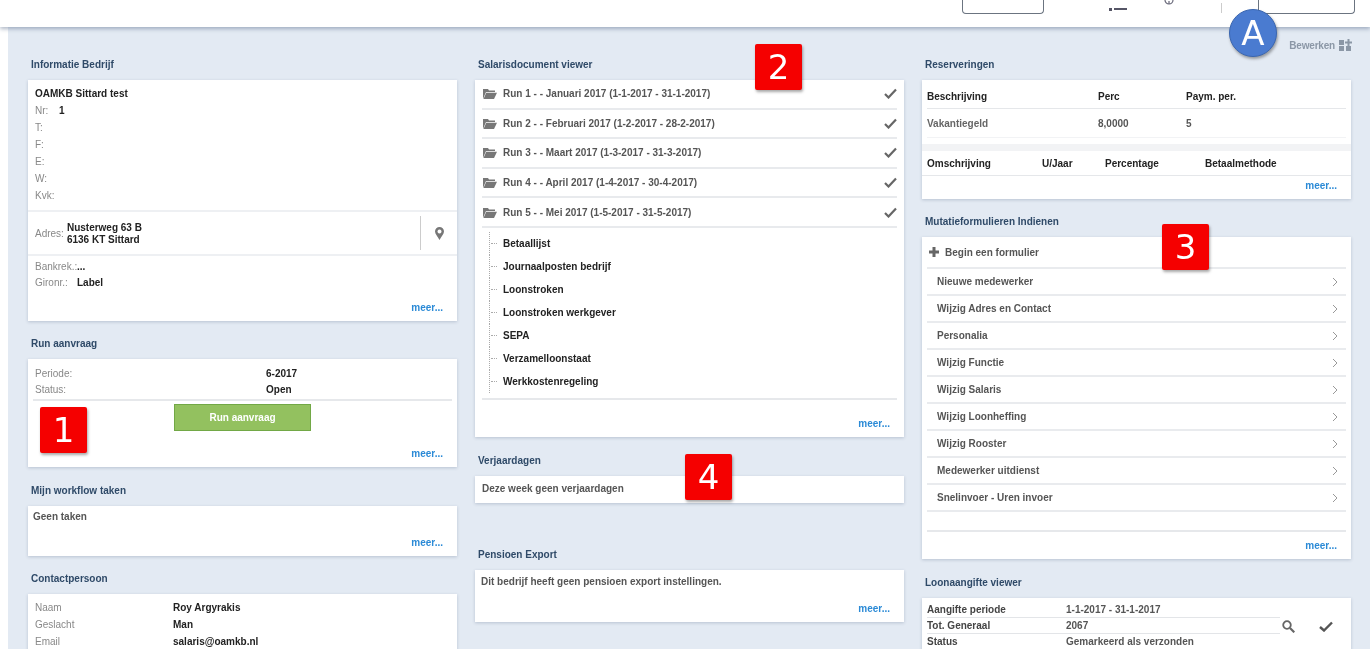  What do you see at coordinates (533, 289) in the screenshot?
I see `document-link: Loonstroken` at bounding box center [533, 289].